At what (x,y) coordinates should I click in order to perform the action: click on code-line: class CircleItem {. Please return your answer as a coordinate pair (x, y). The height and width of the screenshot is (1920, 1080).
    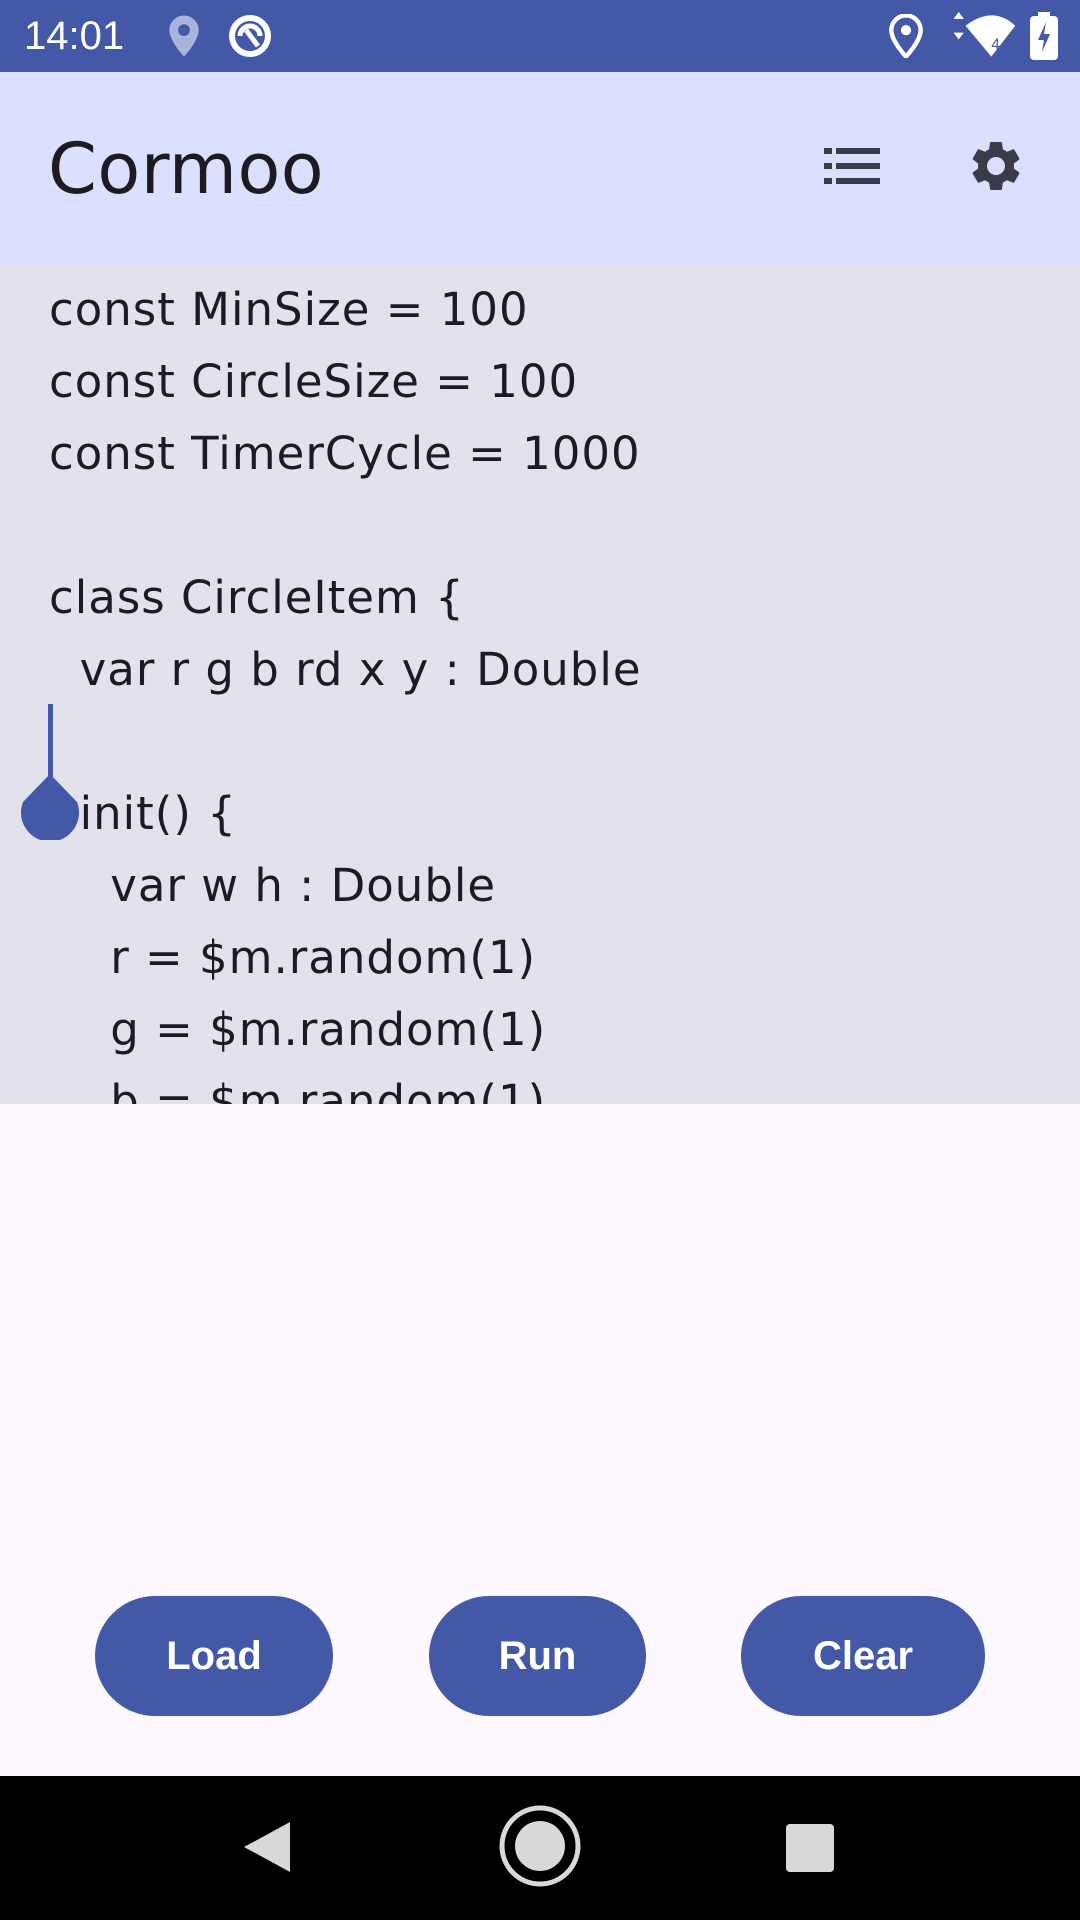
    Looking at the image, I should click on (257, 597).